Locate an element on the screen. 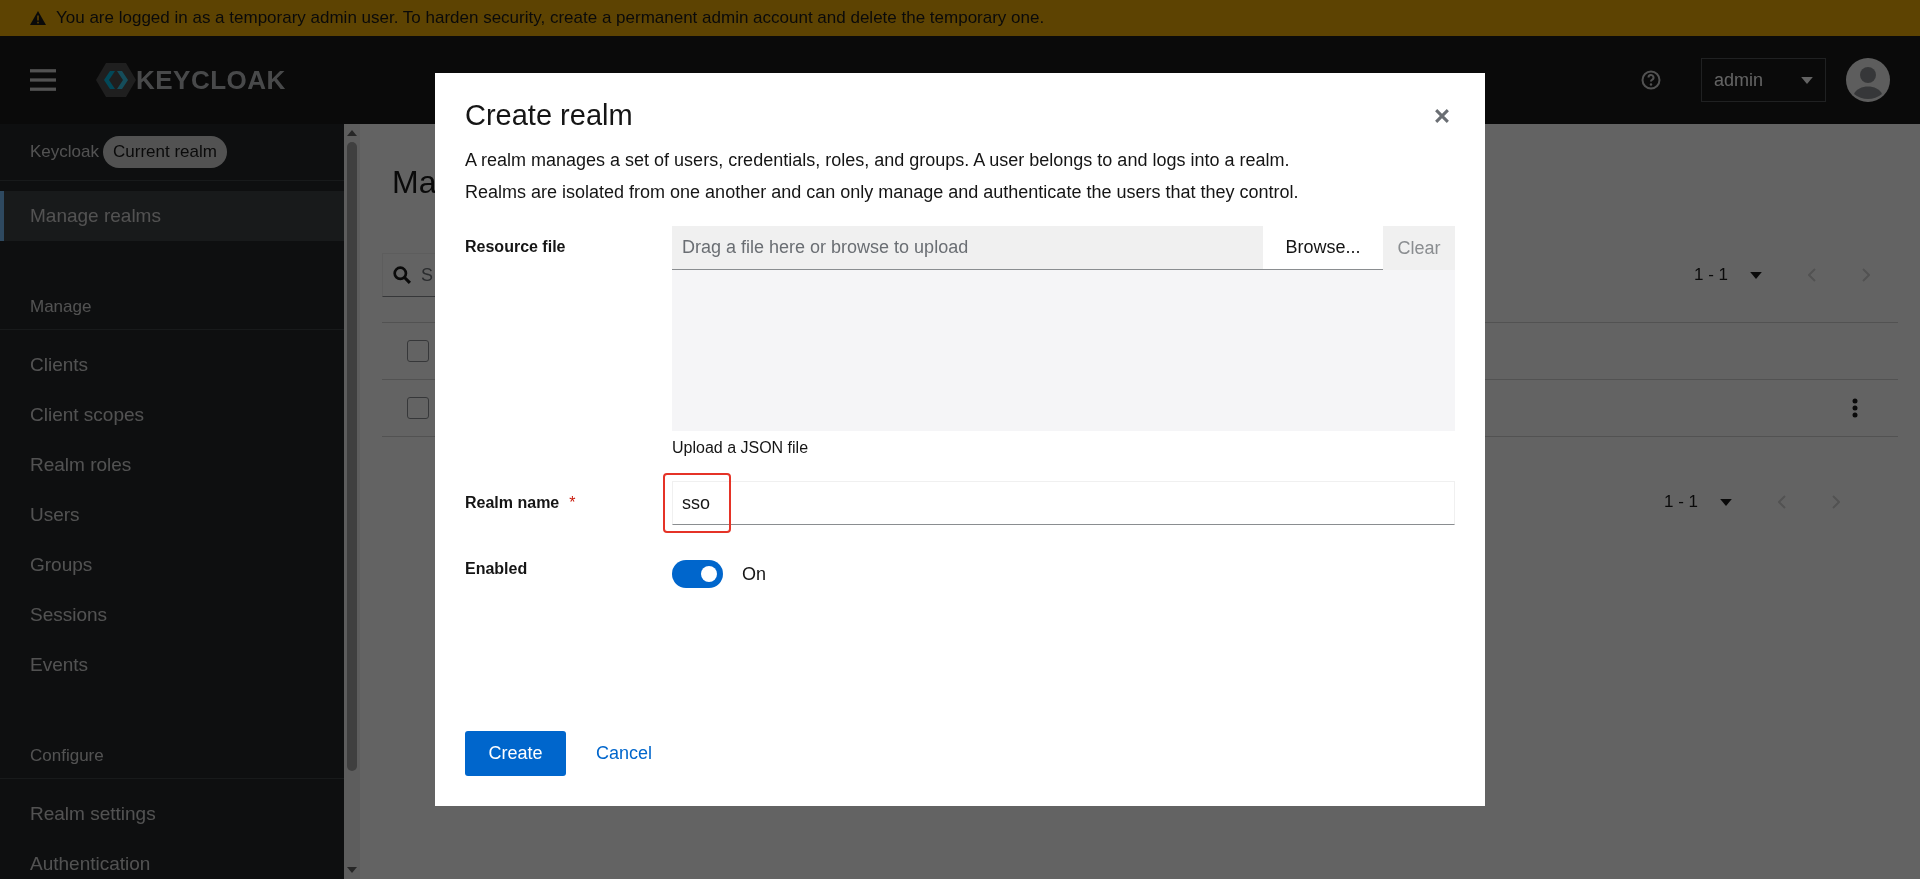 The width and height of the screenshot is (1920, 879). help-icon is located at coordinates (1651, 80).